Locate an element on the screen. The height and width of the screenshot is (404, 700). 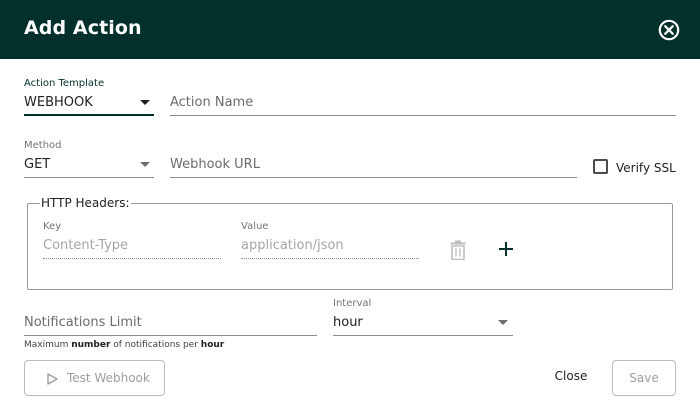
action-name-placeholder: Action Name is located at coordinates (211, 102).